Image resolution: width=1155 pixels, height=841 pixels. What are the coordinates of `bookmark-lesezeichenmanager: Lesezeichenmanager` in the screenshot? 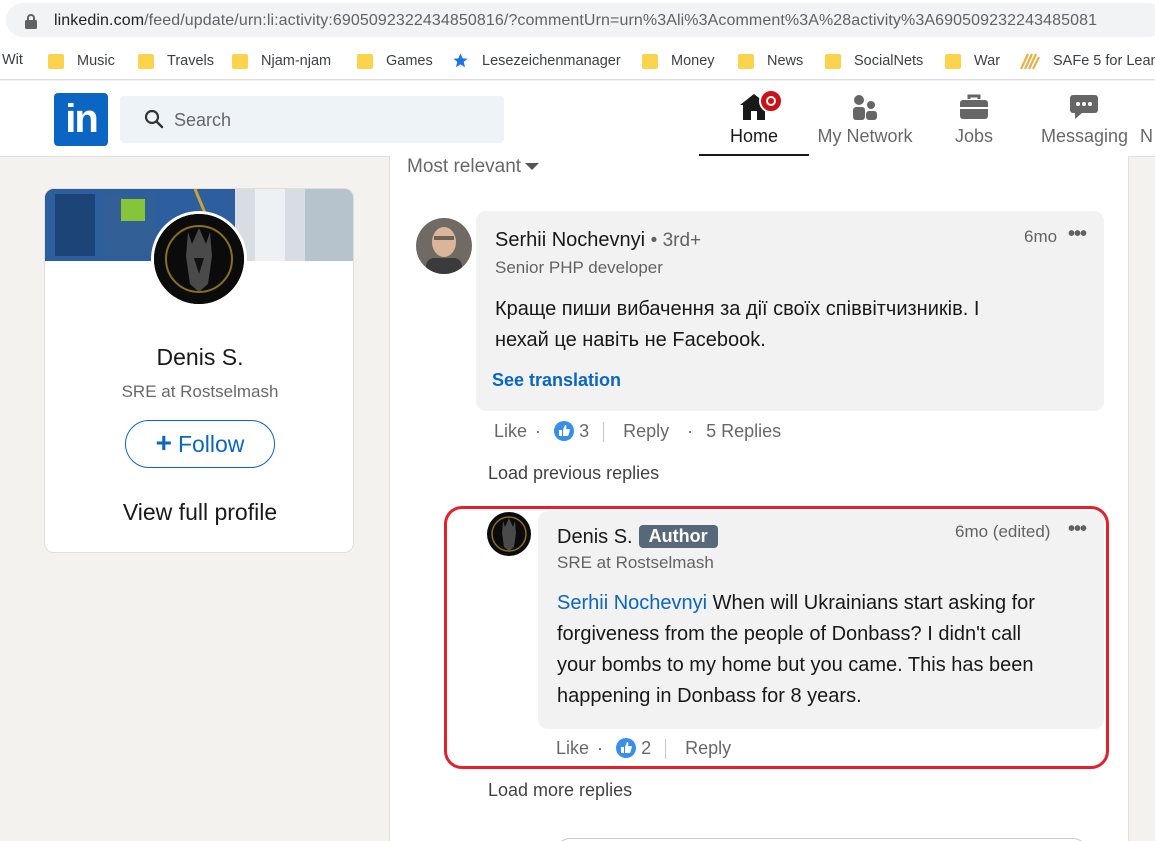 It's located at (536, 60).